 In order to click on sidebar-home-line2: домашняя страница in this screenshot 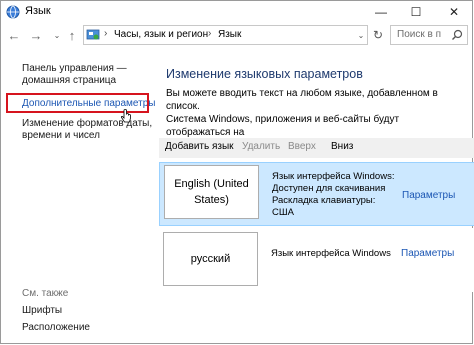, I will do `click(69, 80)`.